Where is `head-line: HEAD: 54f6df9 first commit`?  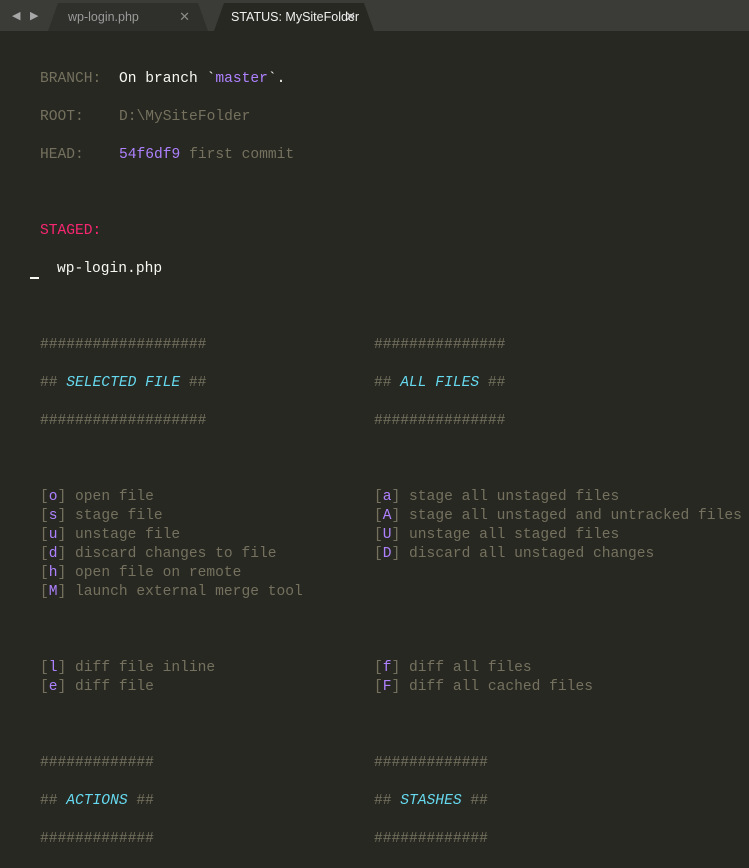 head-line: HEAD: 54f6df9 first commit is located at coordinates (171, 155).